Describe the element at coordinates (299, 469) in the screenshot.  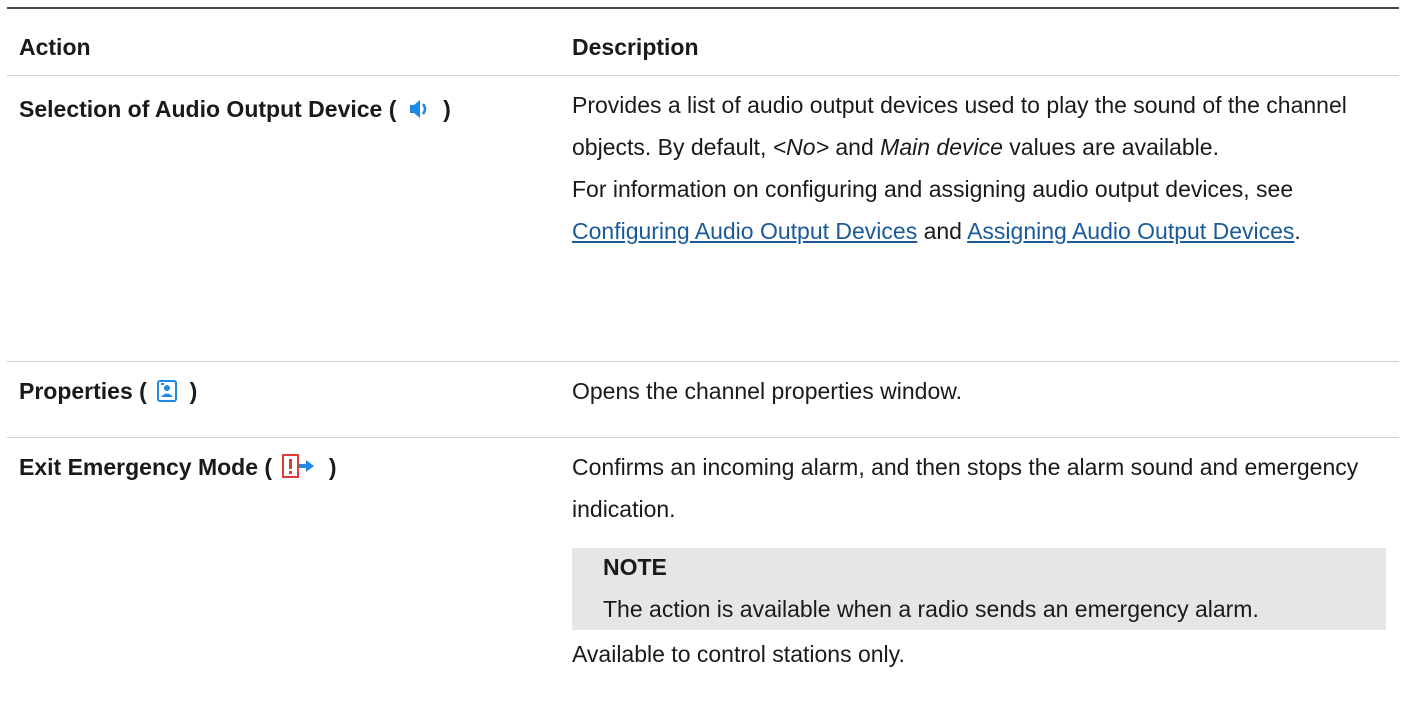
I see `exit-emergency-icon` at that location.